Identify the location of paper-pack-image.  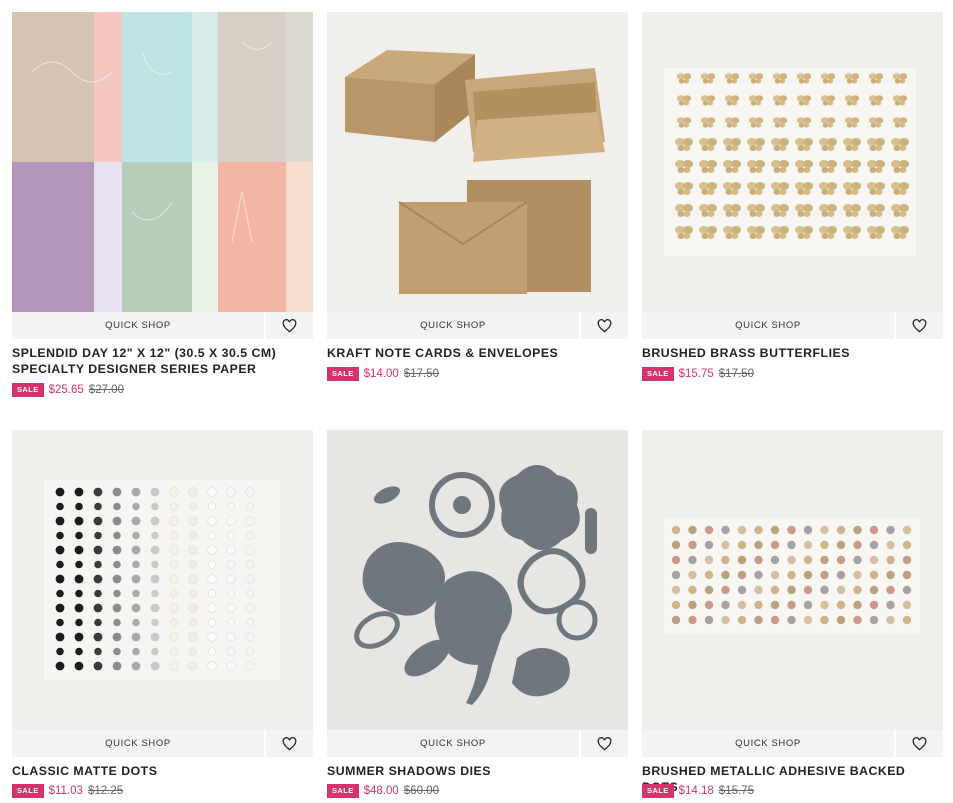
(162, 162).